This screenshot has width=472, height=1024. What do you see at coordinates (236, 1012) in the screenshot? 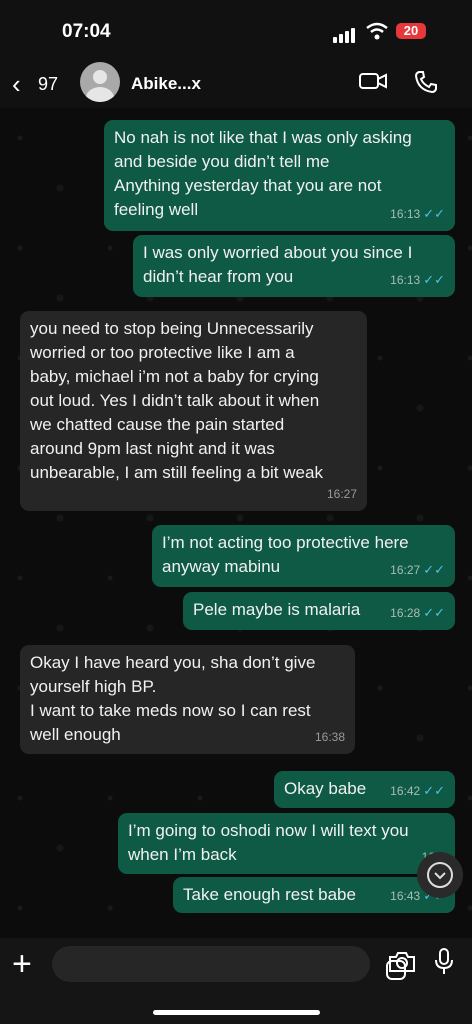
I see `home-indicator` at bounding box center [236, 1012].